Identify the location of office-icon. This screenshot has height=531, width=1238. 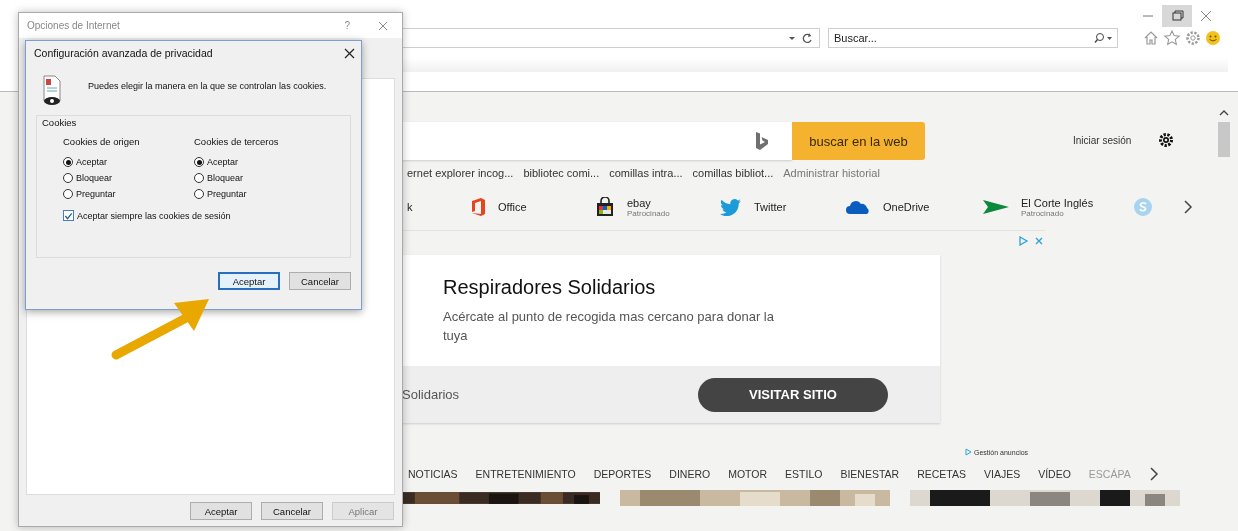
(478, 207).